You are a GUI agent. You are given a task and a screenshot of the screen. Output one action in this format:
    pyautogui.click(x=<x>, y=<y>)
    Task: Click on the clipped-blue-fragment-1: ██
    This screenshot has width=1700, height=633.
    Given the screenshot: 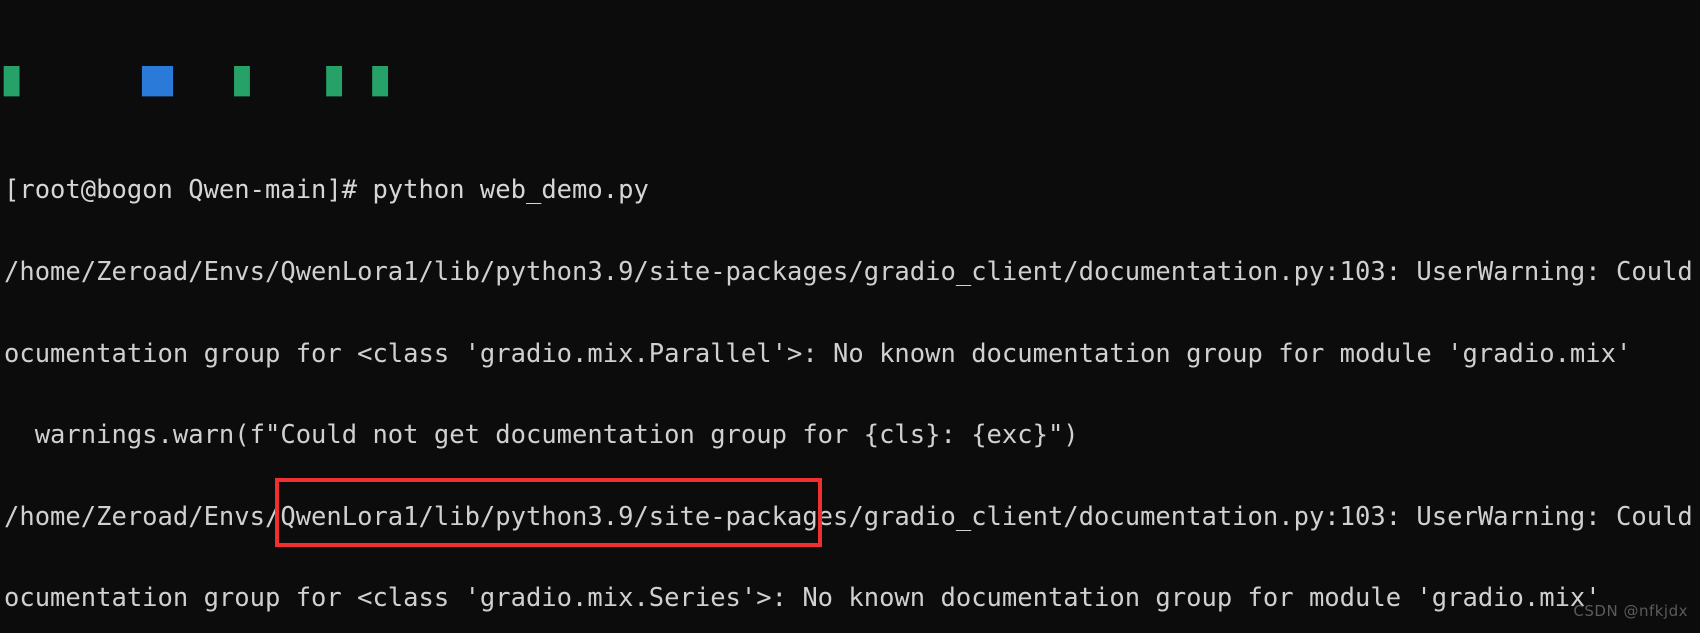 What is the action you would take?
    pyautogui.click(x=157, y=81)
    